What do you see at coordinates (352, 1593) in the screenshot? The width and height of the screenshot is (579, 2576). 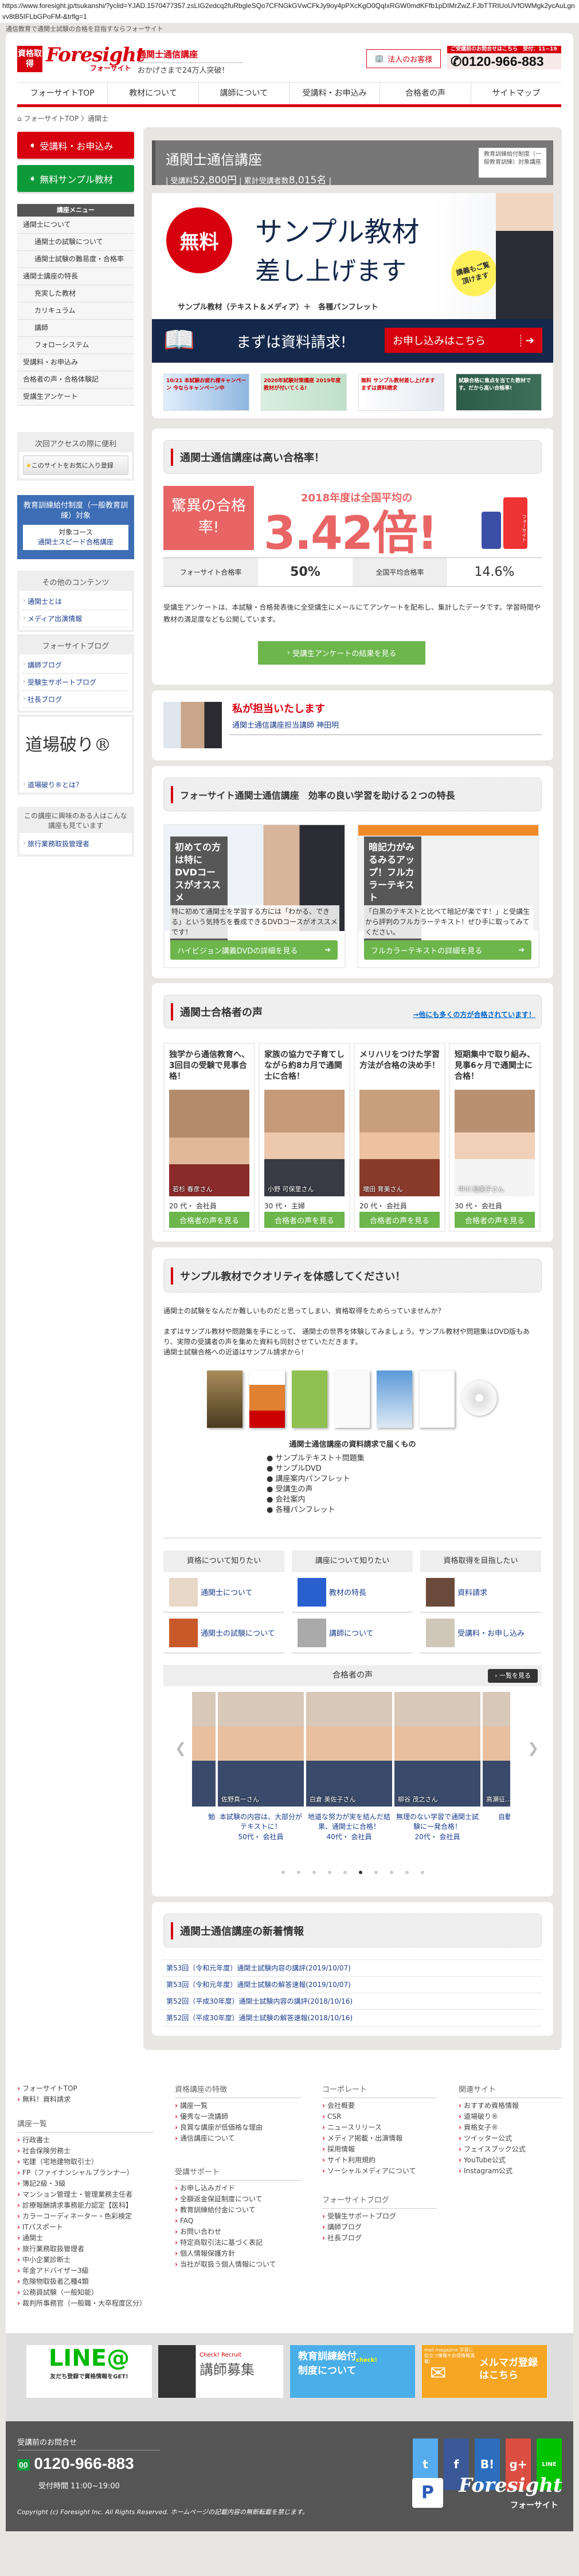 I see `category-link: 教材の特長` at bounding box center [352, 1593].